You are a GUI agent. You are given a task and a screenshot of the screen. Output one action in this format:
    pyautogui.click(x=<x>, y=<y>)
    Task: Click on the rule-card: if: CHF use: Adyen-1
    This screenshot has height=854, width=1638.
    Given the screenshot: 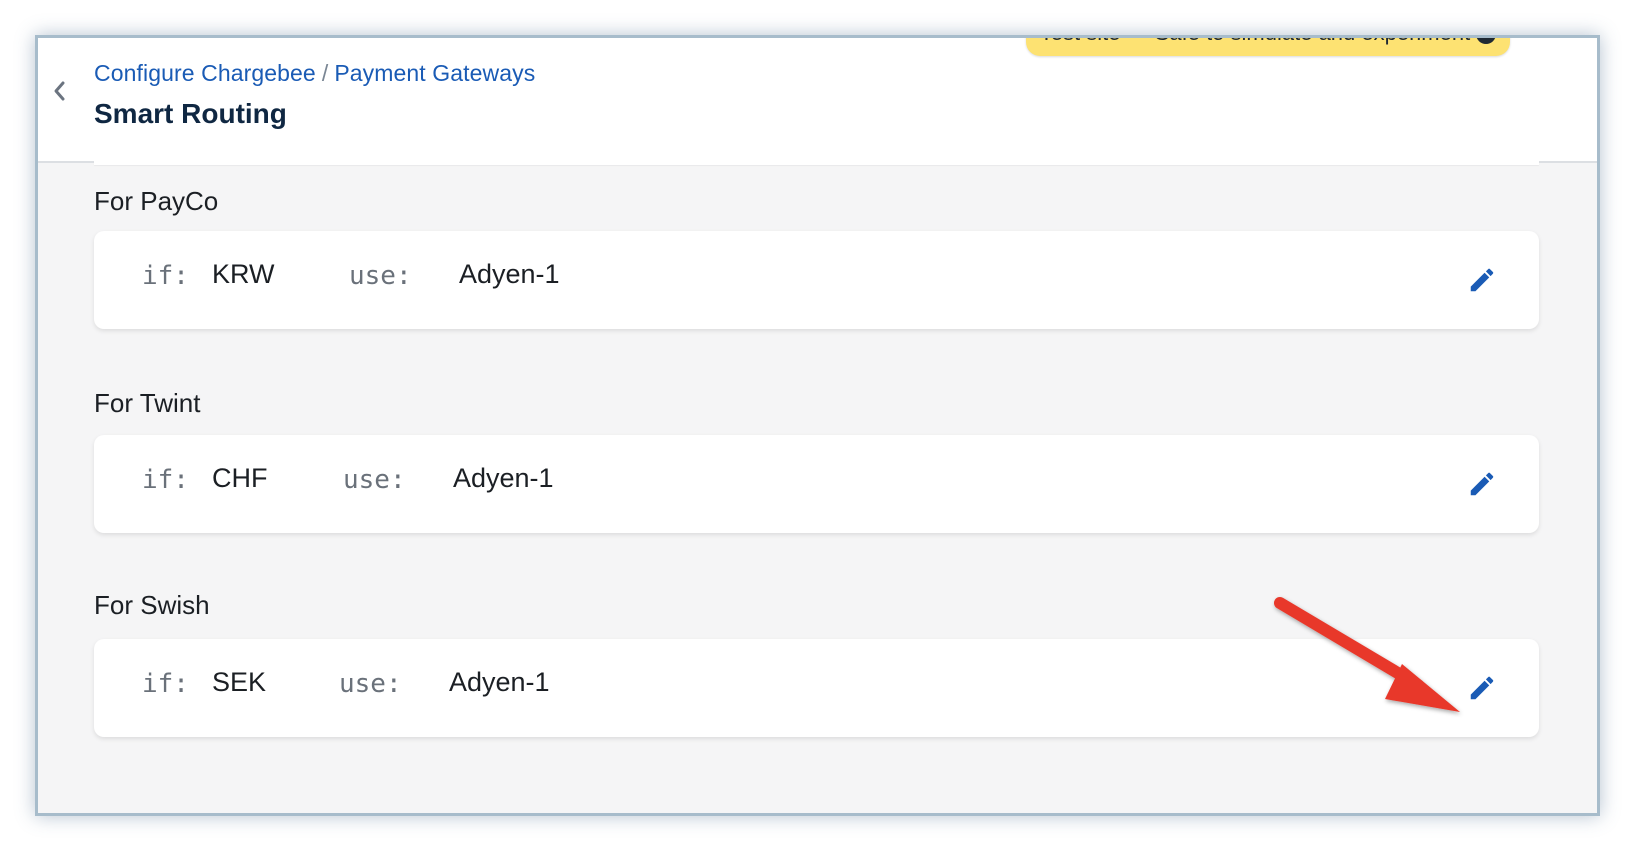 What is the action you would take?
    pyautogui.click(x=816, y=484)
    